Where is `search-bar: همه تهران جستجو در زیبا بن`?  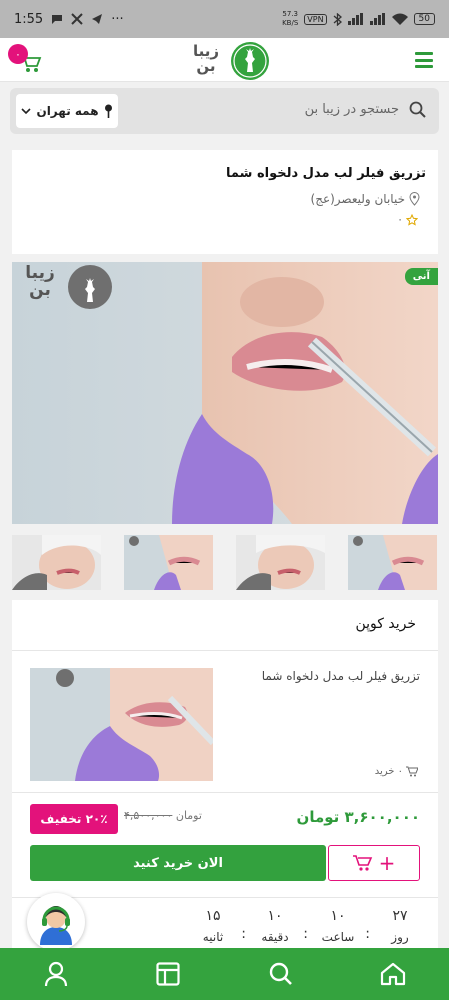
search-bar: همه تهران جستجو در زیبا بن is located at coordinates (224, 111).